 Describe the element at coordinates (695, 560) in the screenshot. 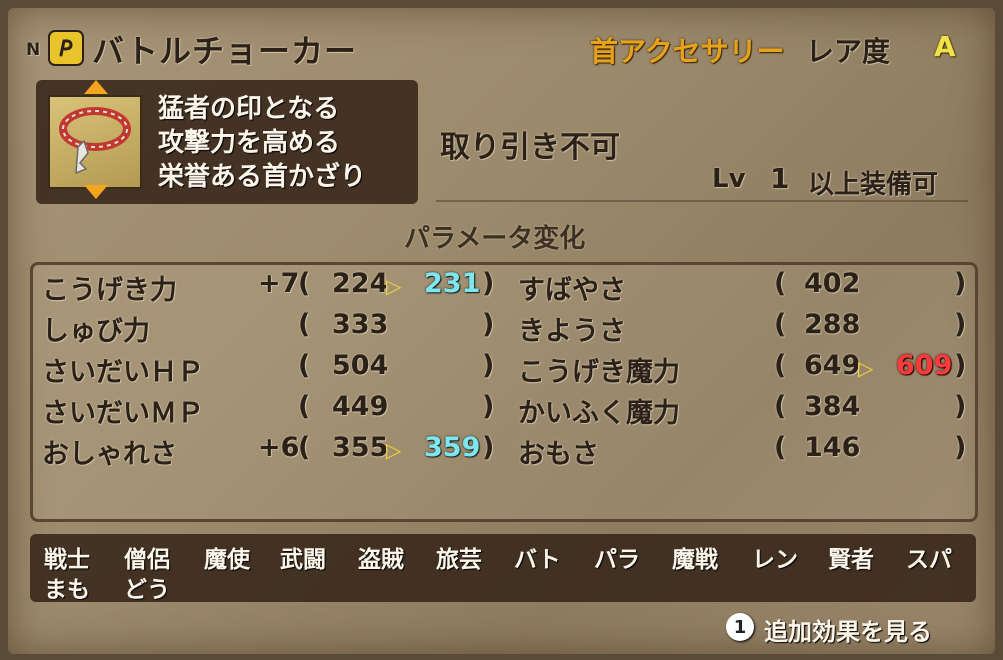

I see `job-label: 魔戦` at that location.